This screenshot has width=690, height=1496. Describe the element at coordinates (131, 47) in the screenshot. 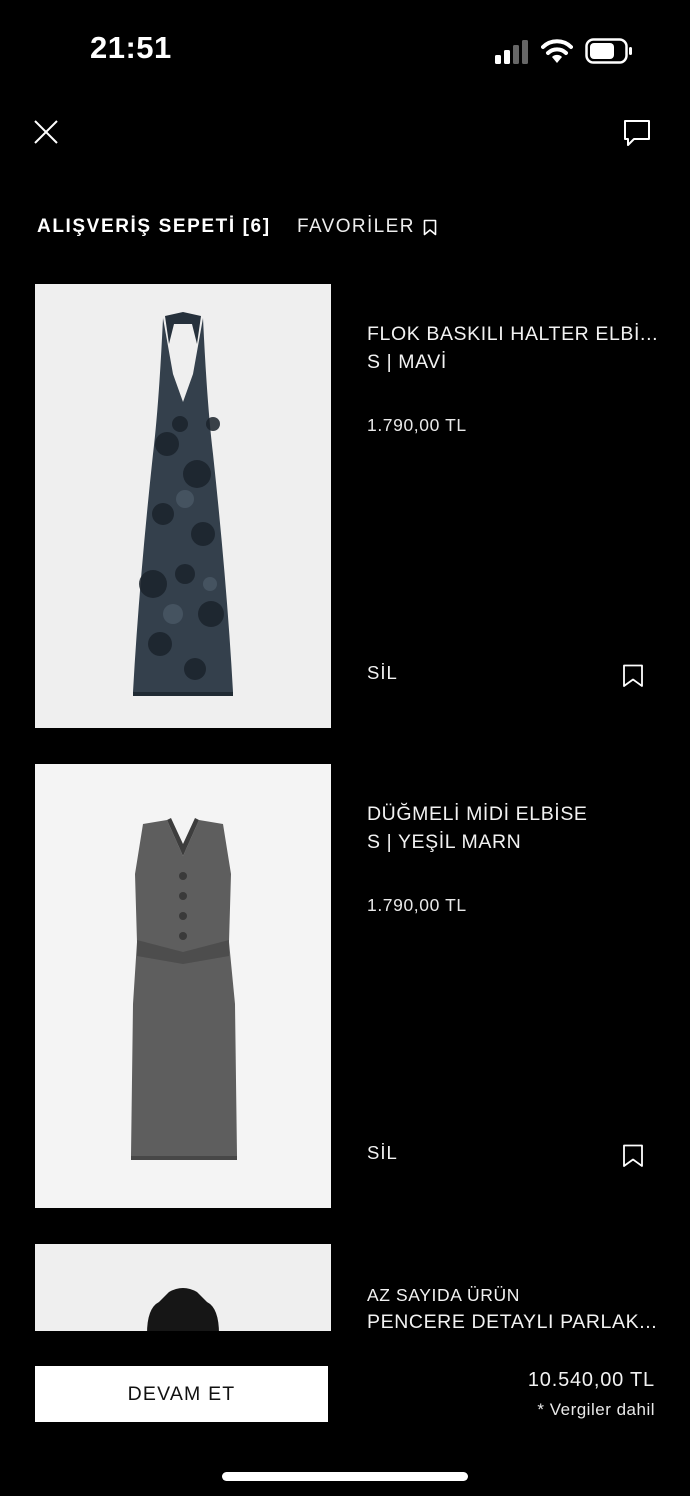

I see `status-time: 21:51` at that location.